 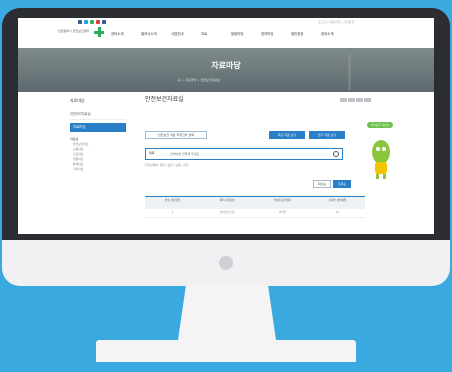 I want to click on twitter-icon, so click(x=86, y=22).